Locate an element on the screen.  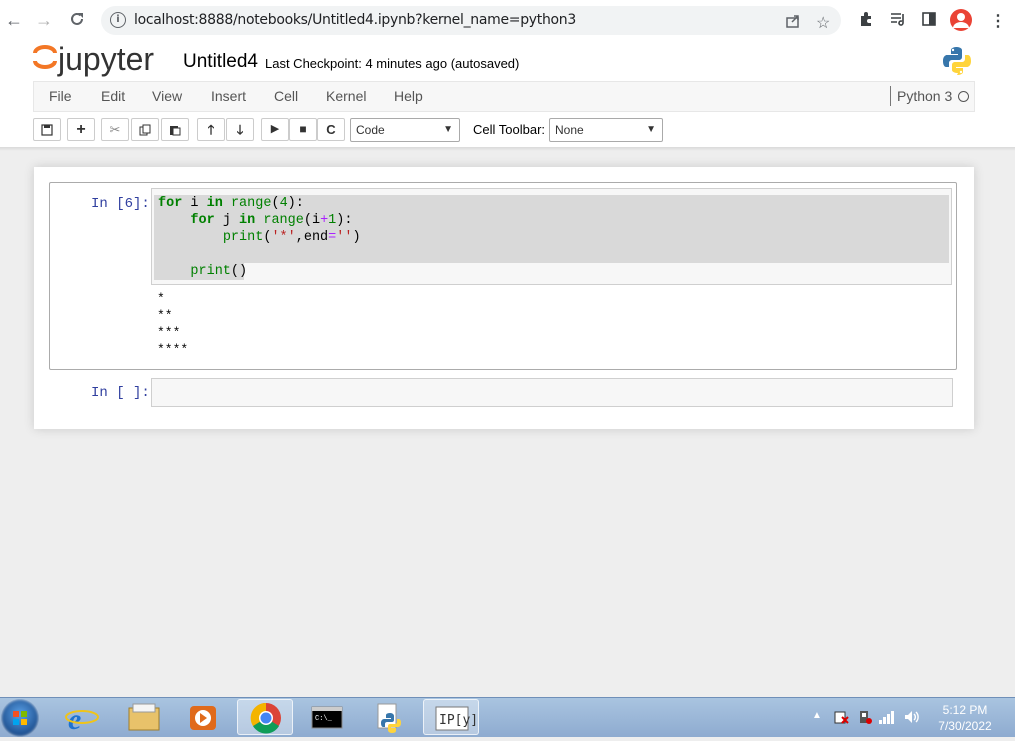
code-line: print('*',end='') is located at coordinates (259, 237).